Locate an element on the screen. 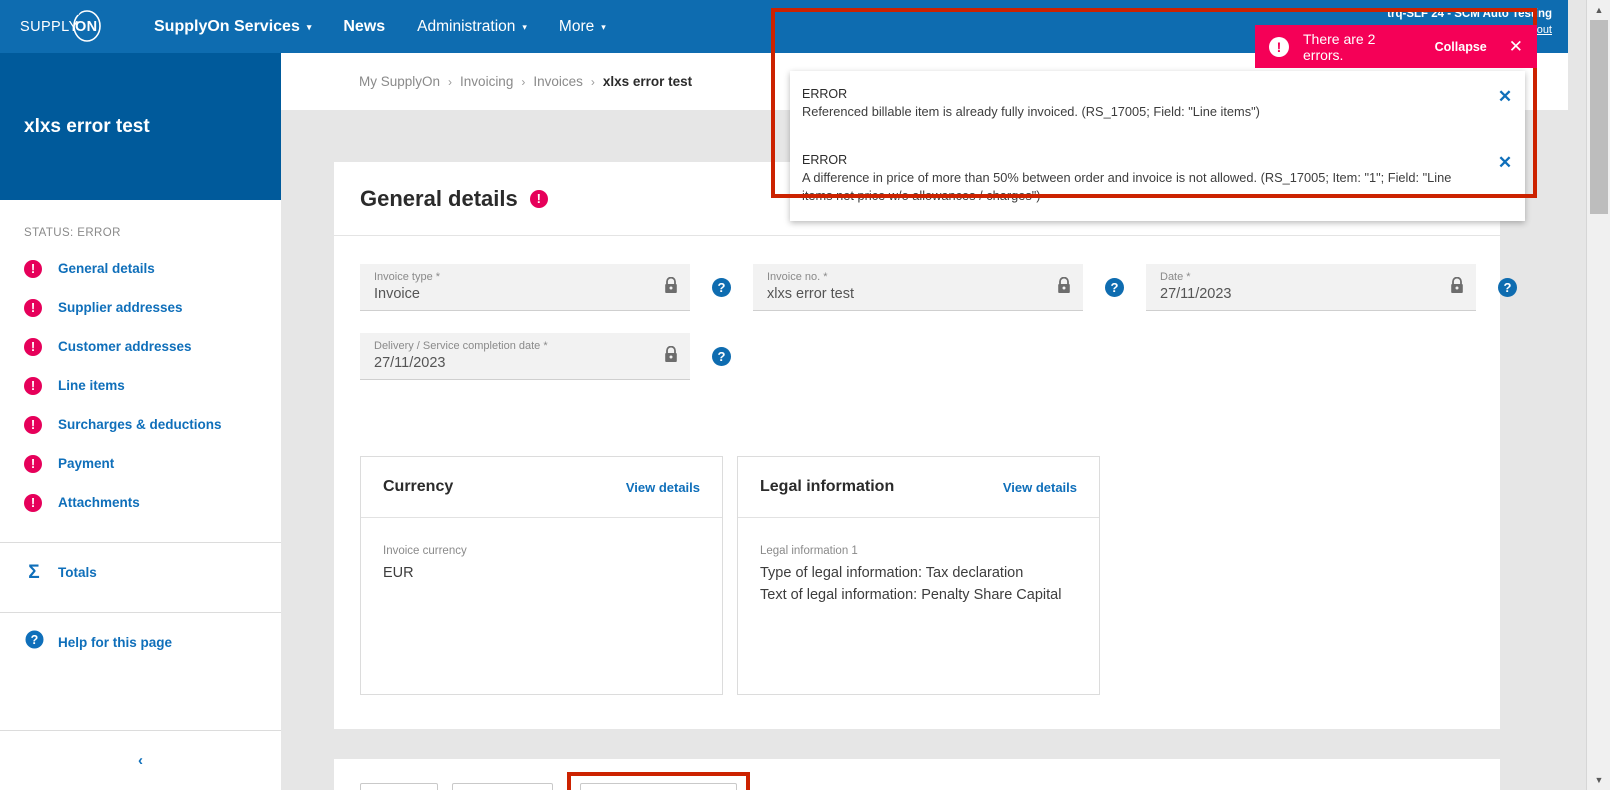 The width and height of the screenshot is (1610, 790). more-button: More ▾ is located at coordinates (502, 786).